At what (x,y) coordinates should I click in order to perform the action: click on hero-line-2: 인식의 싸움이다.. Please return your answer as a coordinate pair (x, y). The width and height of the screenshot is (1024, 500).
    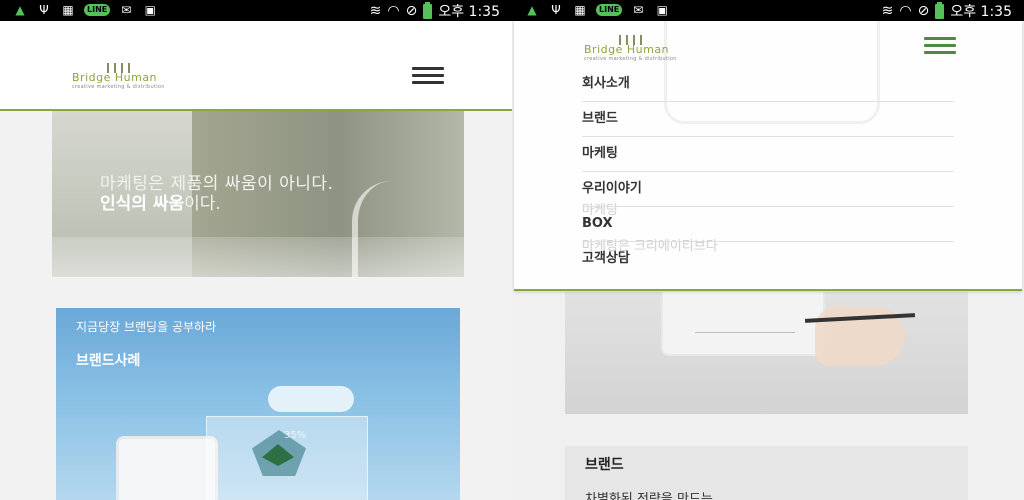
    Looking at the image, I should click on (160, 201).